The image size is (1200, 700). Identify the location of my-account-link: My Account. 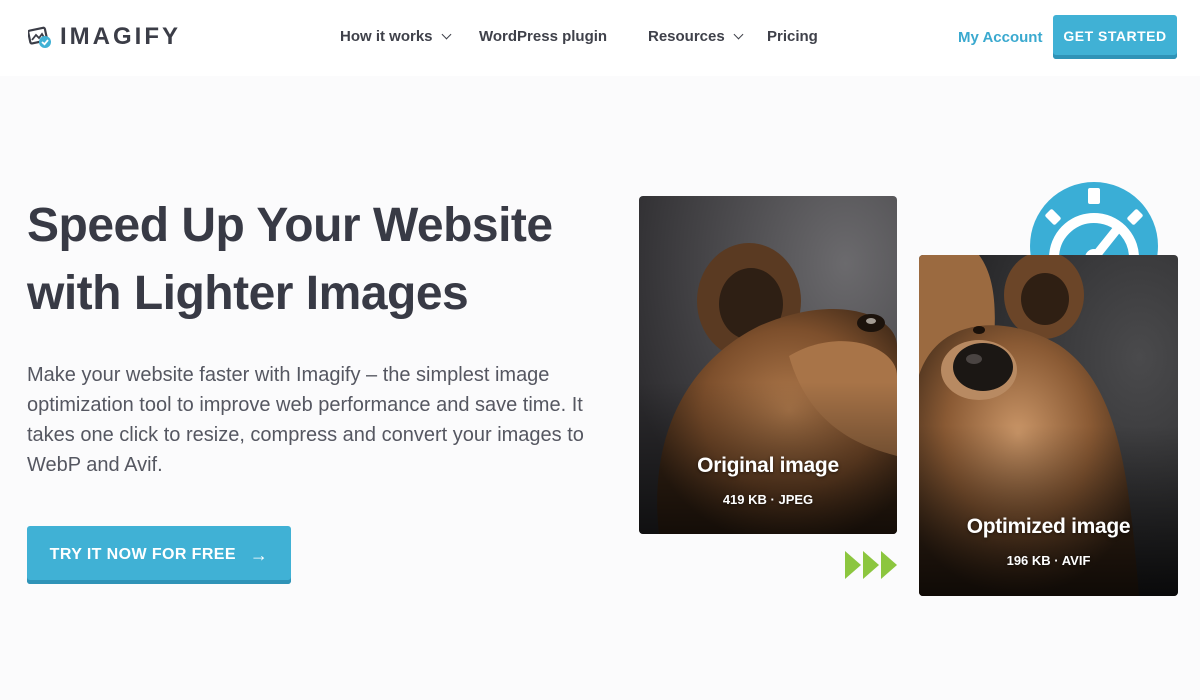
(1000, 37).